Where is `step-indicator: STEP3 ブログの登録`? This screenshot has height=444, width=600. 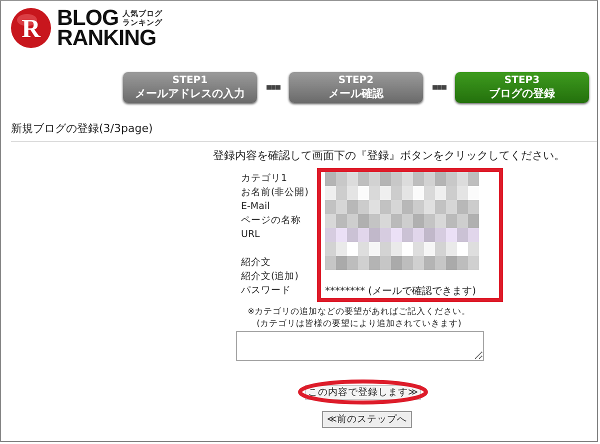 step-indicator: STEP3 ブログの登録 is located at coordinates (522, 87).